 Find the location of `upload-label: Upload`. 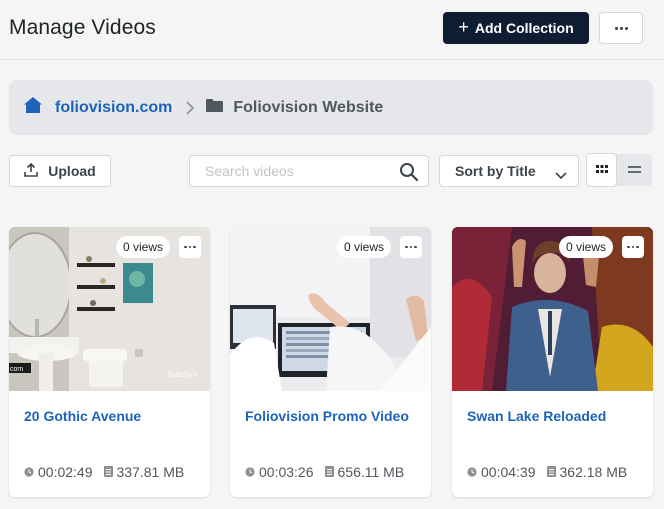

upload-label: Upload is located at coordinates (72, 171).